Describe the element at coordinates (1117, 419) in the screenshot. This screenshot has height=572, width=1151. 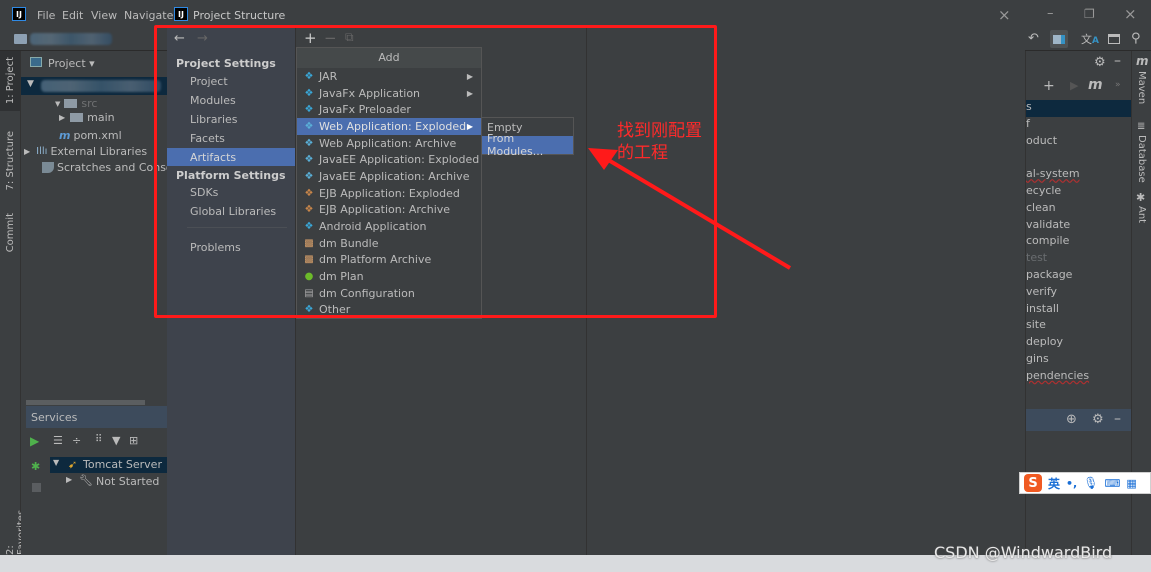
I see `minimize-icon: –` at that location.